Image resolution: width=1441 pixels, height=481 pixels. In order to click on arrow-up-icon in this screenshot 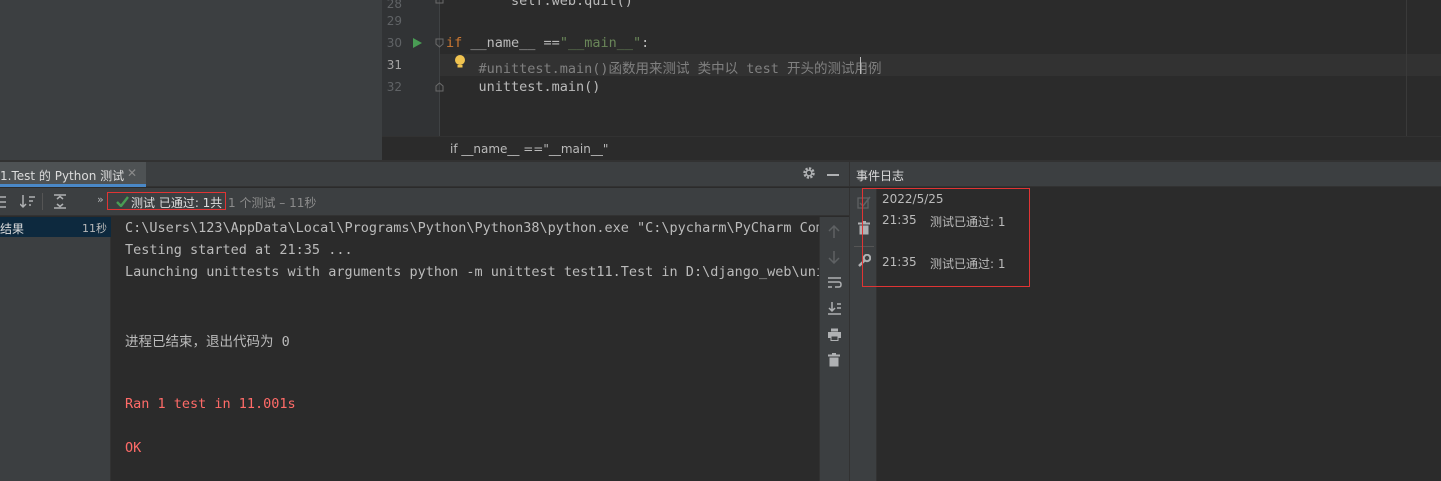, I will do `click(834, 232)`.